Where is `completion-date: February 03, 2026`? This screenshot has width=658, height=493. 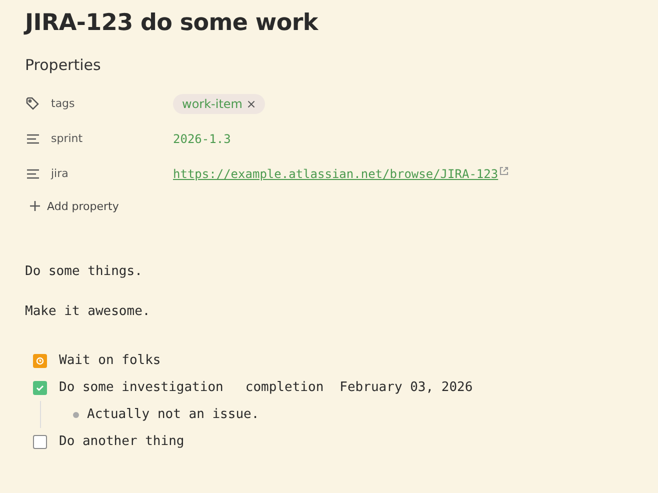 completion-date: February 03, 2026 is located at coordinates (406, 387).